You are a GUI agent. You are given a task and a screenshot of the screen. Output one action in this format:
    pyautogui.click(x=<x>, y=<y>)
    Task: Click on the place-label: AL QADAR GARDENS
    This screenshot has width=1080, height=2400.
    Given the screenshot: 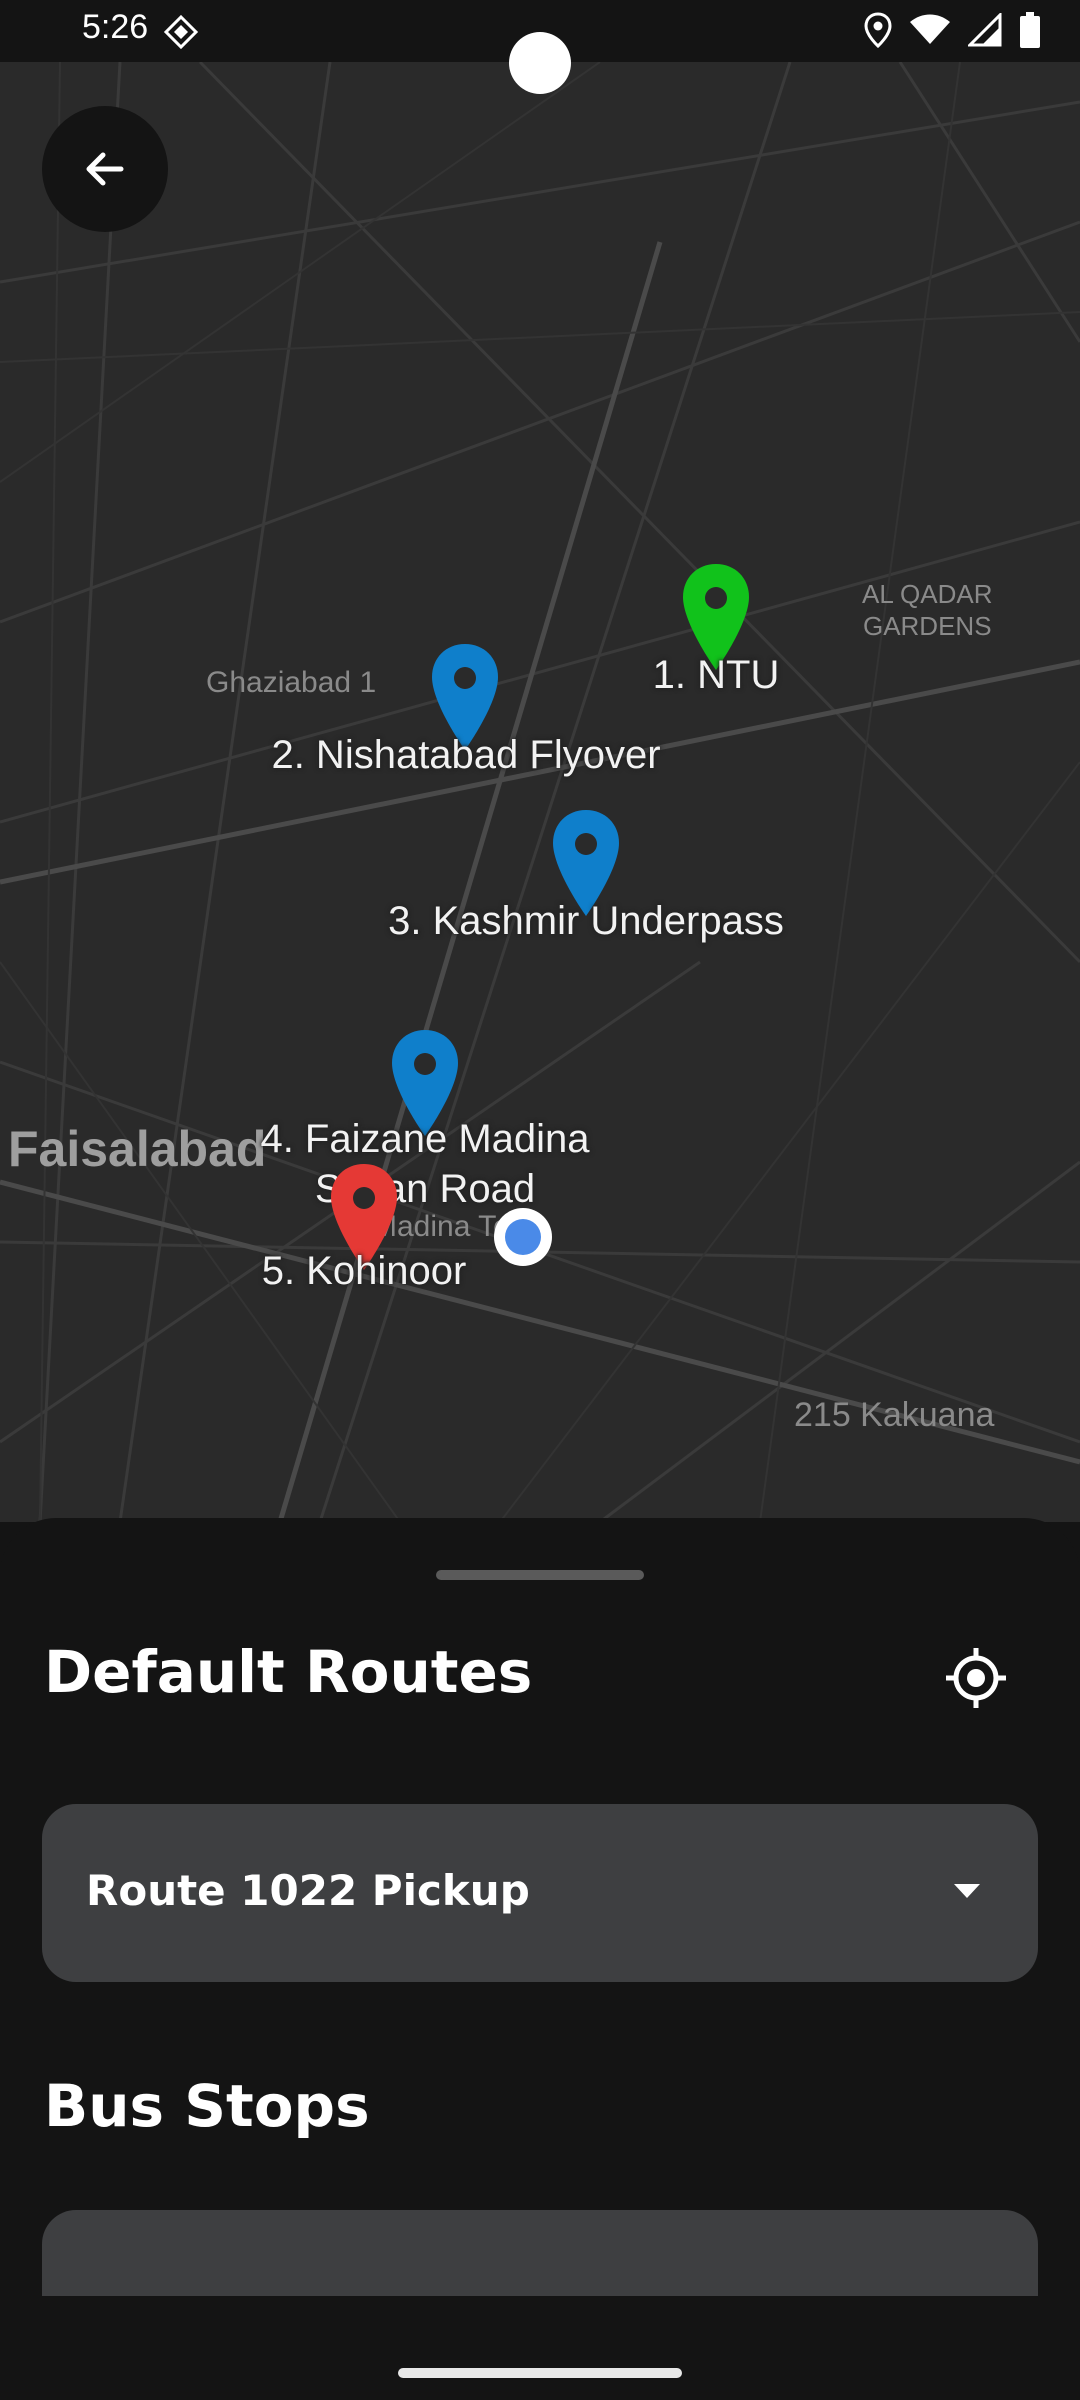 What is the action you would take?
    pyautogui.click(x=927, y=610)
    